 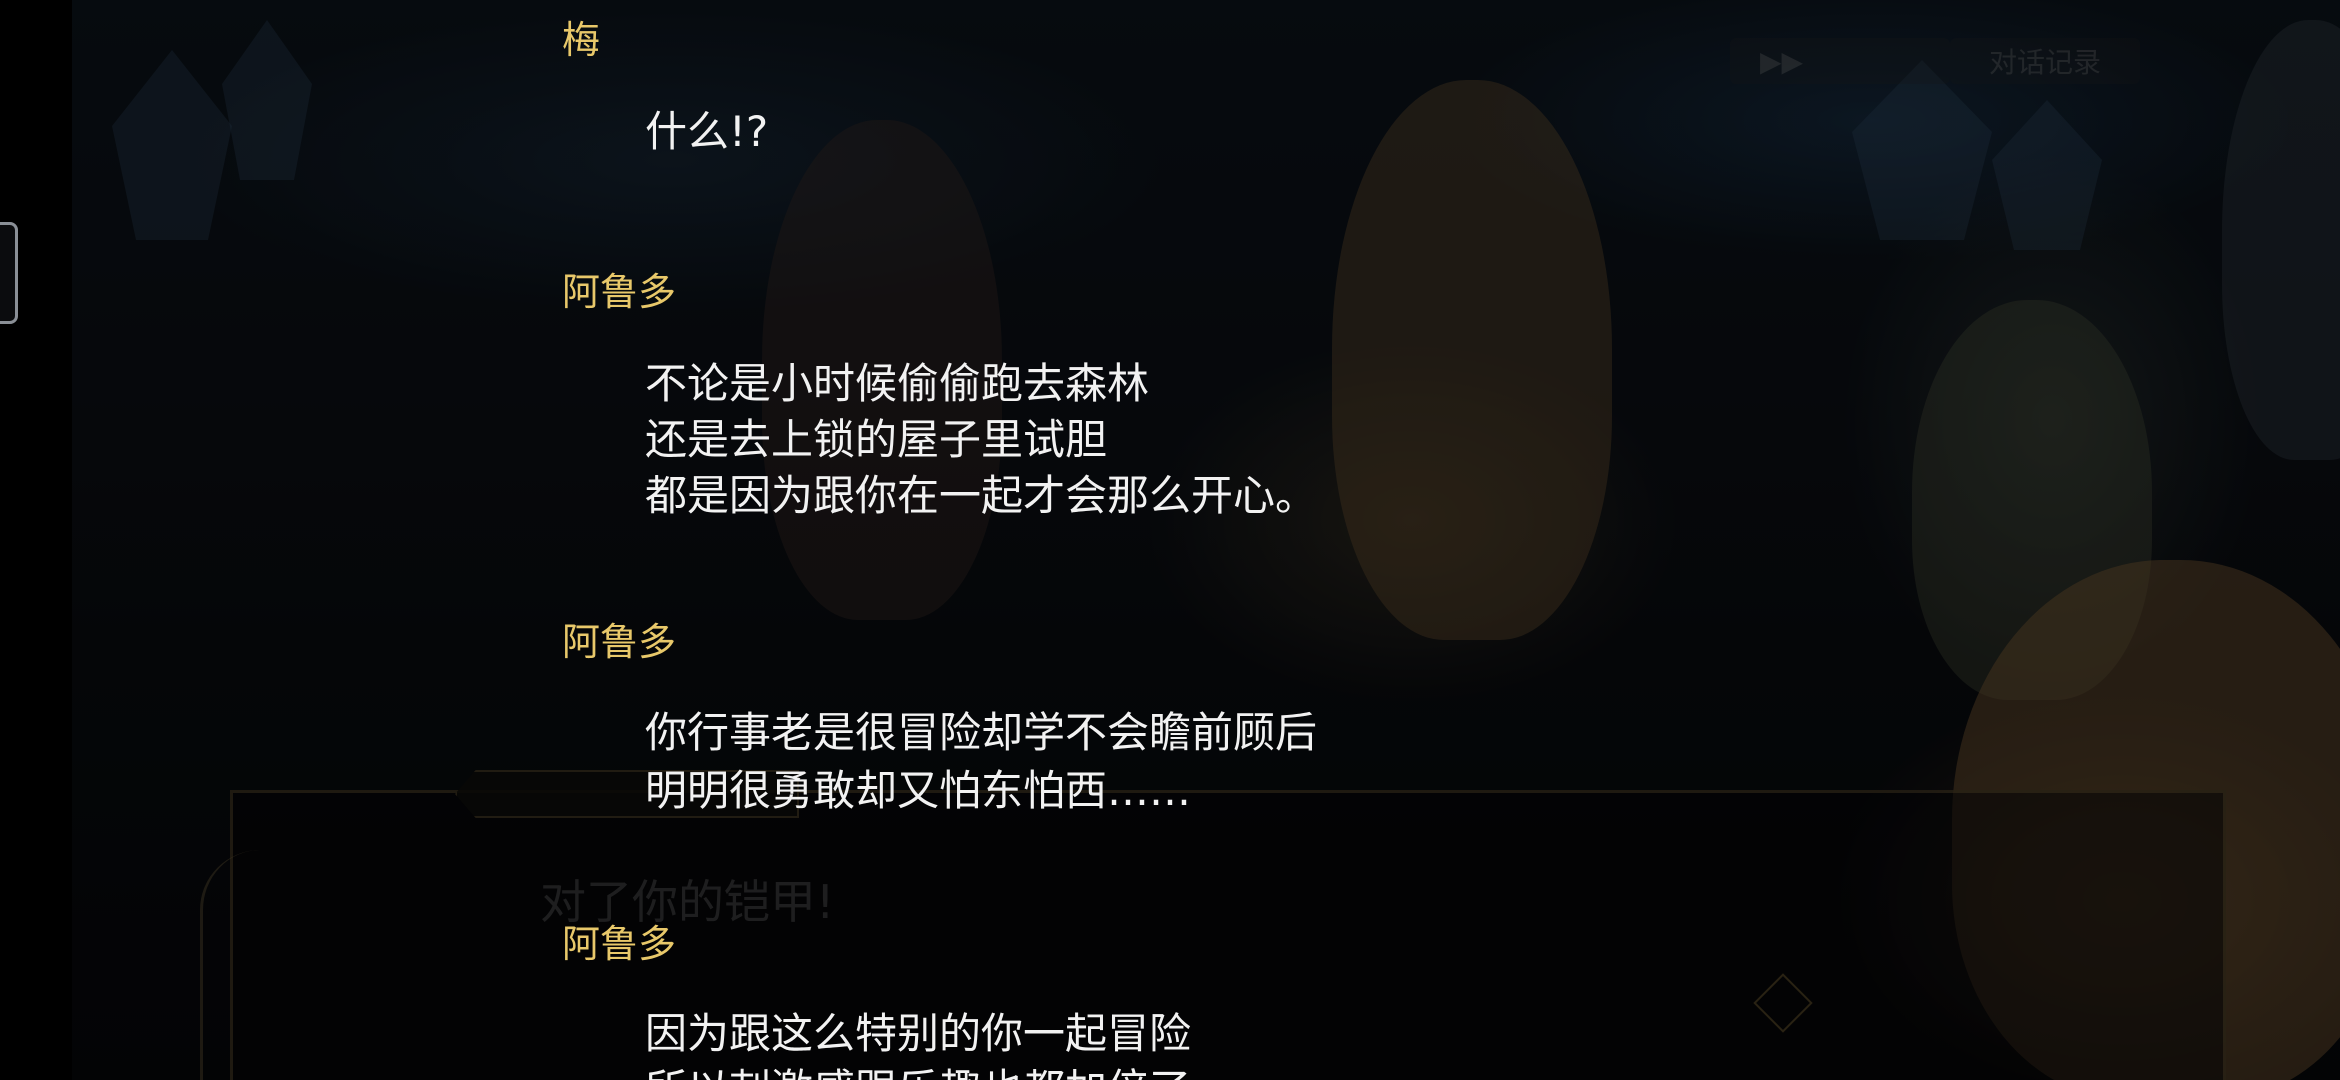 What do you see at coordinates (981, 495) in the screenshot?
I see `dialog-line: 都是因为跟你在一起才会那么开心。` at bounding box center [981, 495].